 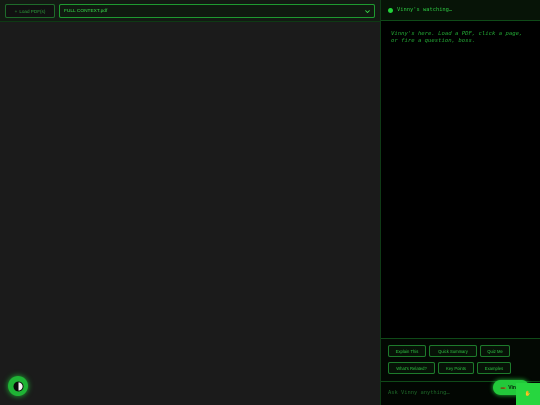 I want to click on load-pdf-label: Load PDF(s), so click(x=32, y=11).